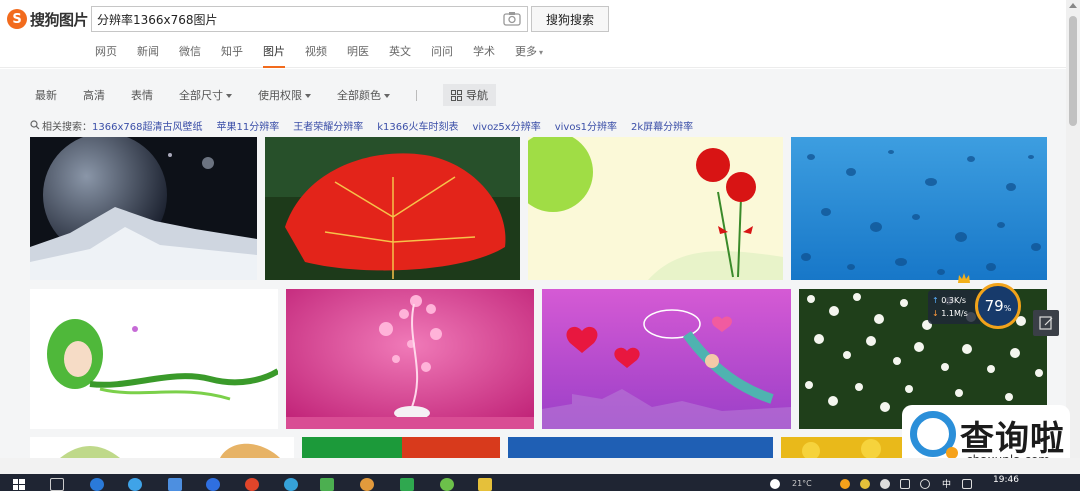 The image size is (1080, 491). I want to click on search-icon, so click(35, 125).